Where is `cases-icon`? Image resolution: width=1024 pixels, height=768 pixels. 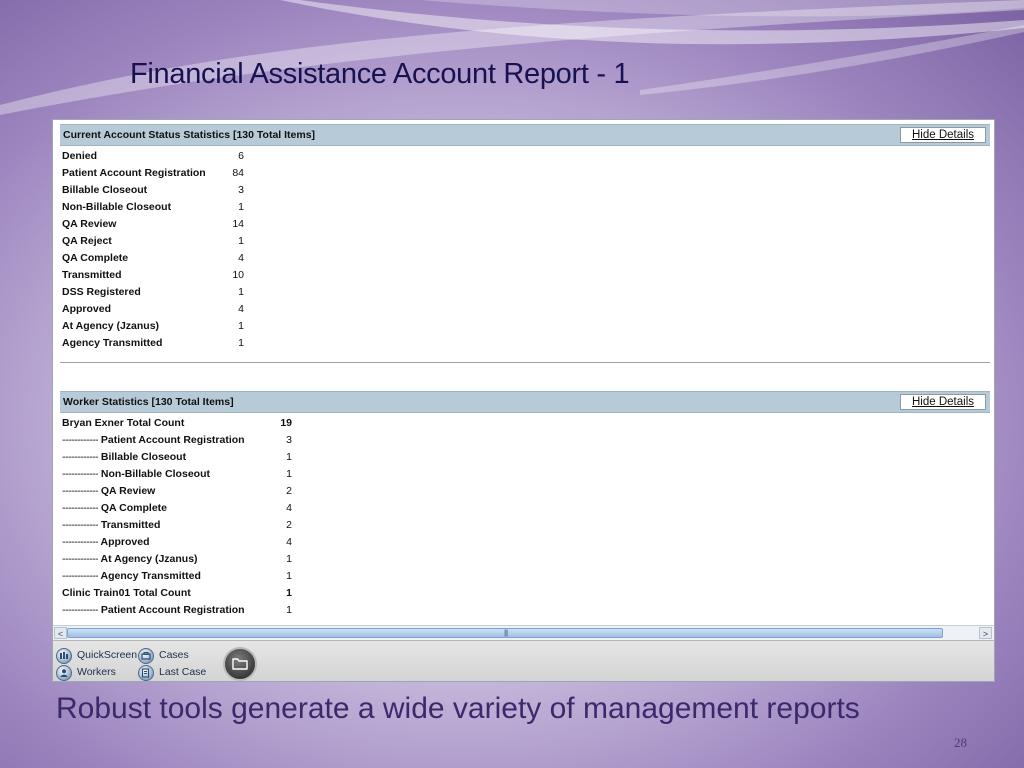 cases-icon is located at coordinates (146, 656).